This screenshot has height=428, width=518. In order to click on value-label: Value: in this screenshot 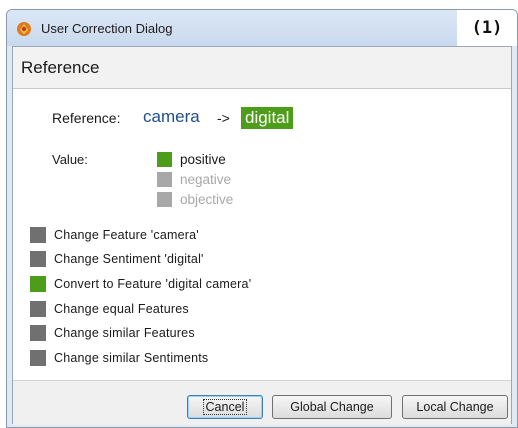, I will do `click(70, 159)`.